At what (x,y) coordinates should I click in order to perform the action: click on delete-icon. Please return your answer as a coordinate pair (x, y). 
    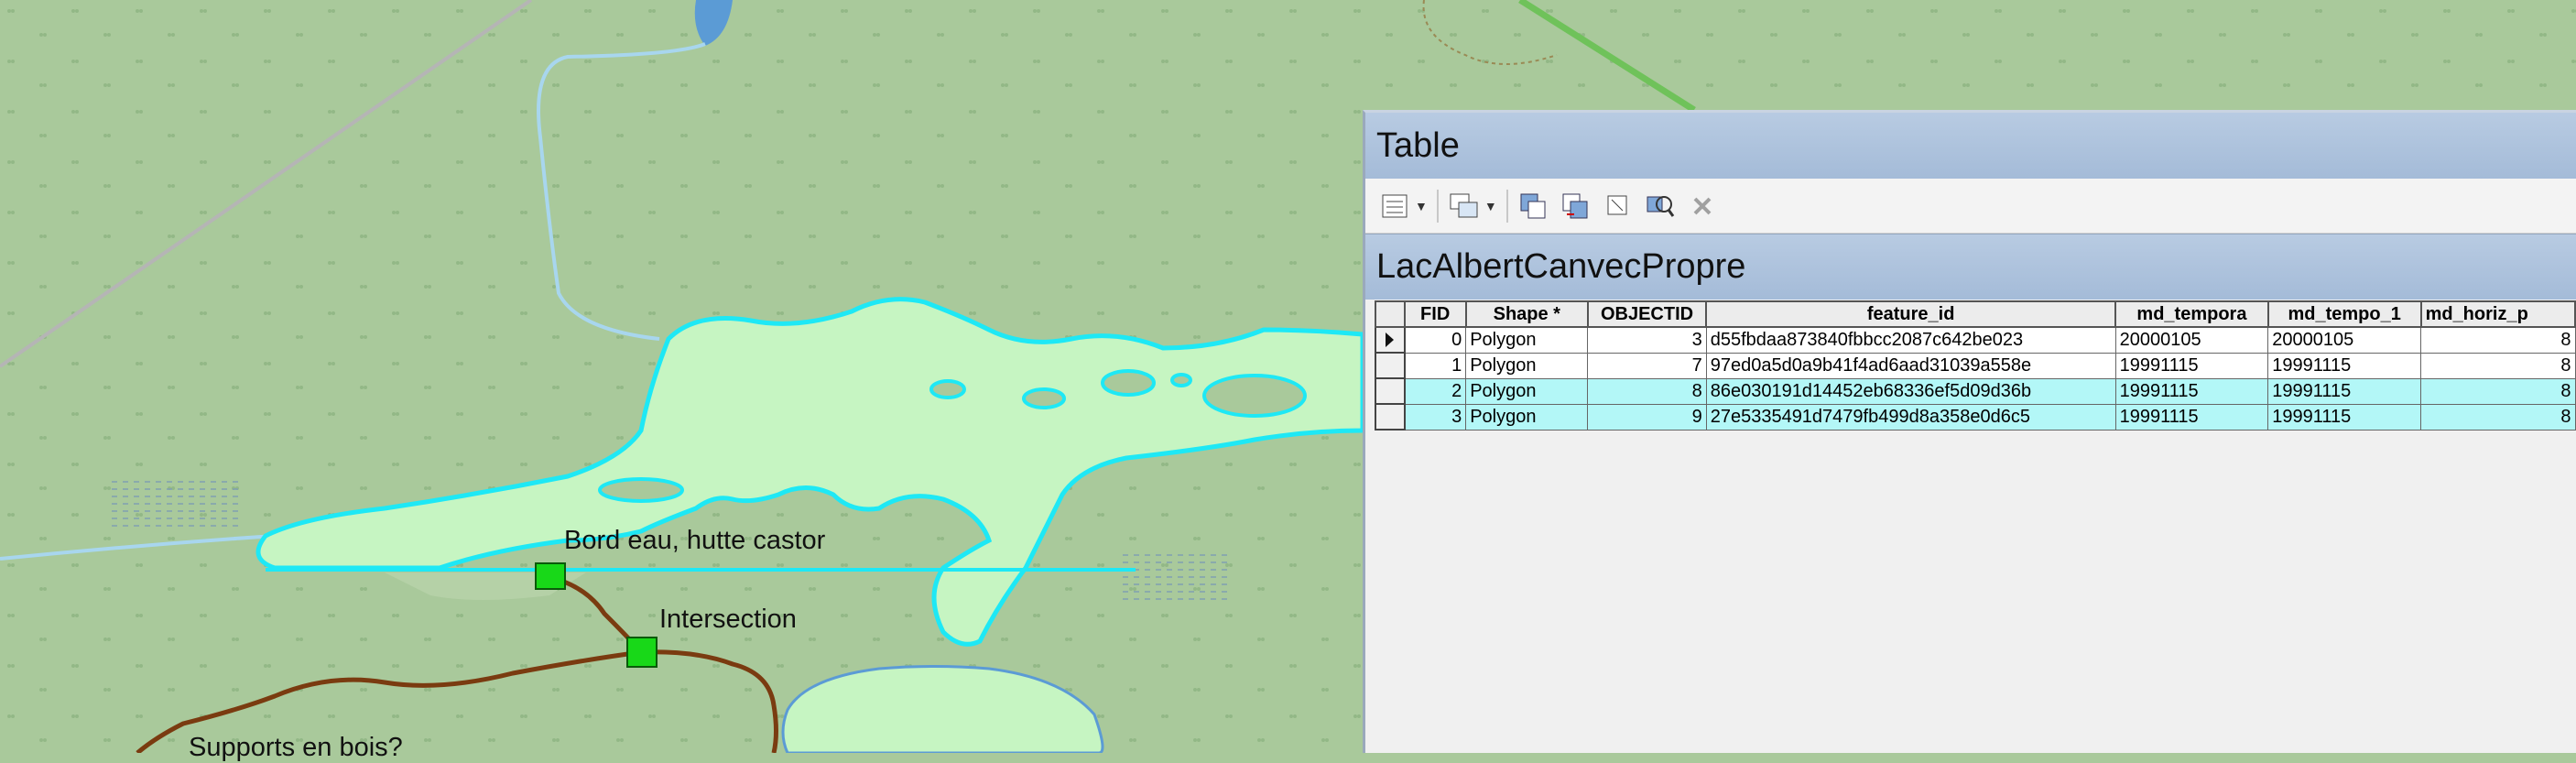
    Looking at the image, I should click on (1702, 206).